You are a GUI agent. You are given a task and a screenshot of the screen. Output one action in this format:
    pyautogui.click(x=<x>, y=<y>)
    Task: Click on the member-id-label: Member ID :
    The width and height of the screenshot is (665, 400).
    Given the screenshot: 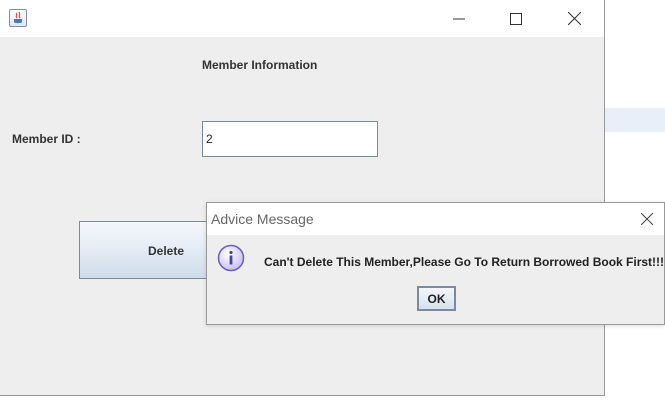 What is the action you would take?
    pyautogui.click(x=46, y=139)
    